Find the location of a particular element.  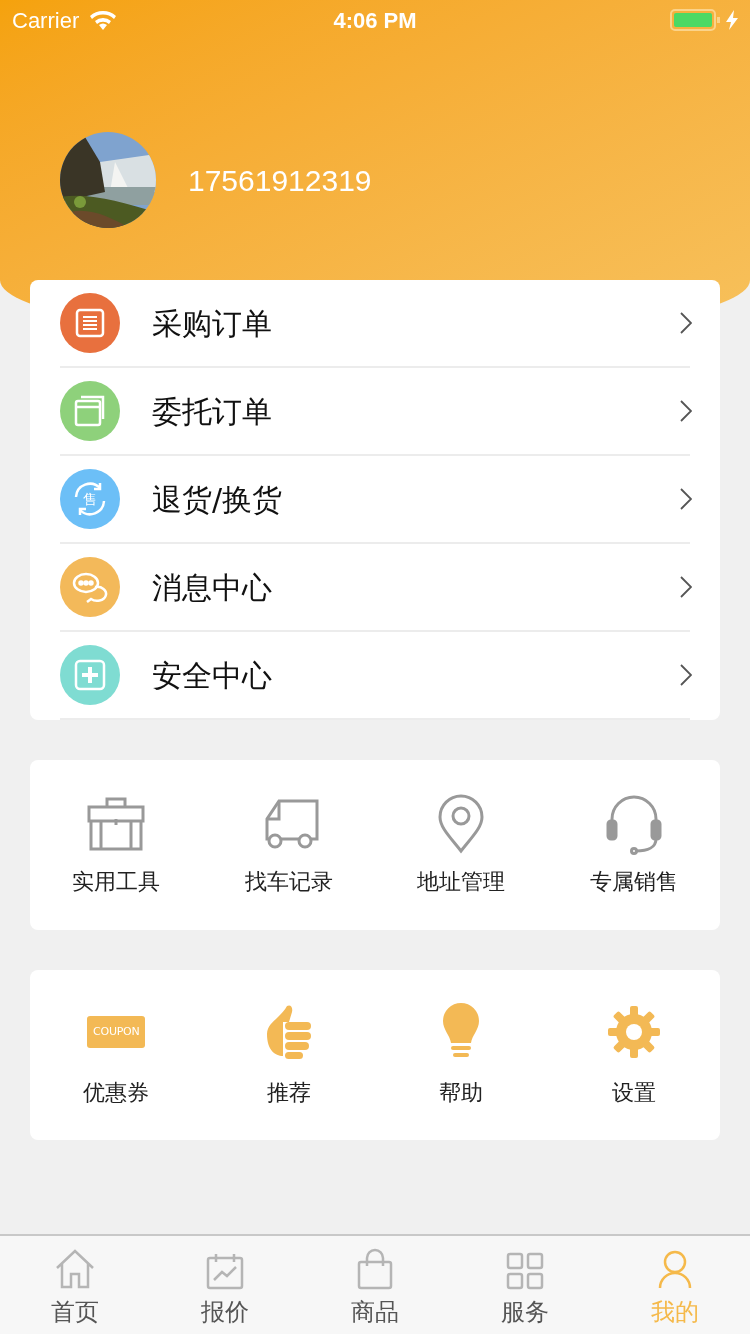

tool-label: 专属销售 is located at coordinates (633, 881).